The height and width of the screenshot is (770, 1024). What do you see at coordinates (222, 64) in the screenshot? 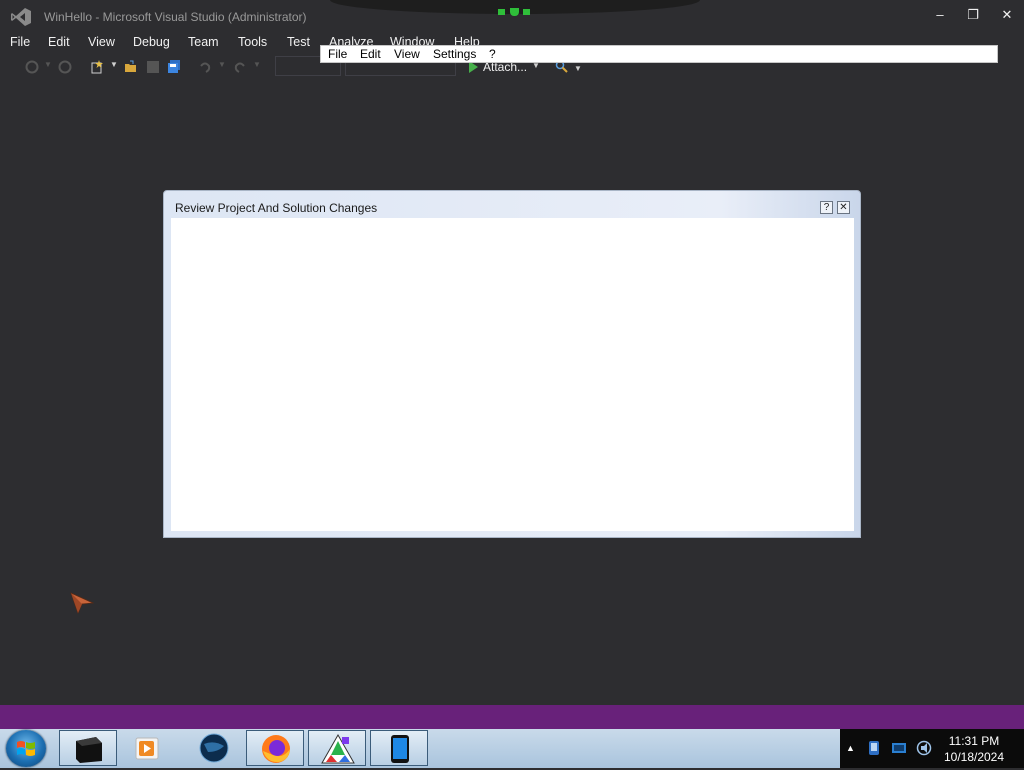
I see `undo-dropdown-icon: ▼` at bounding box center [222, 64].